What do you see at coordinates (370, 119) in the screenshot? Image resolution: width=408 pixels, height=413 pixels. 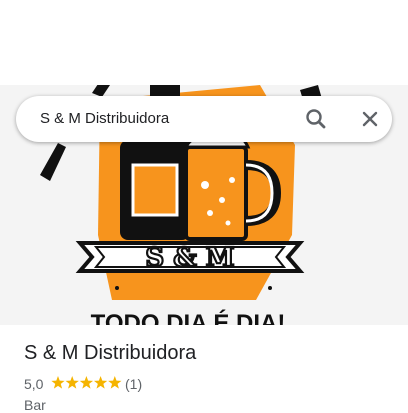 I see `close-icon` at bounding box center [370, 119].